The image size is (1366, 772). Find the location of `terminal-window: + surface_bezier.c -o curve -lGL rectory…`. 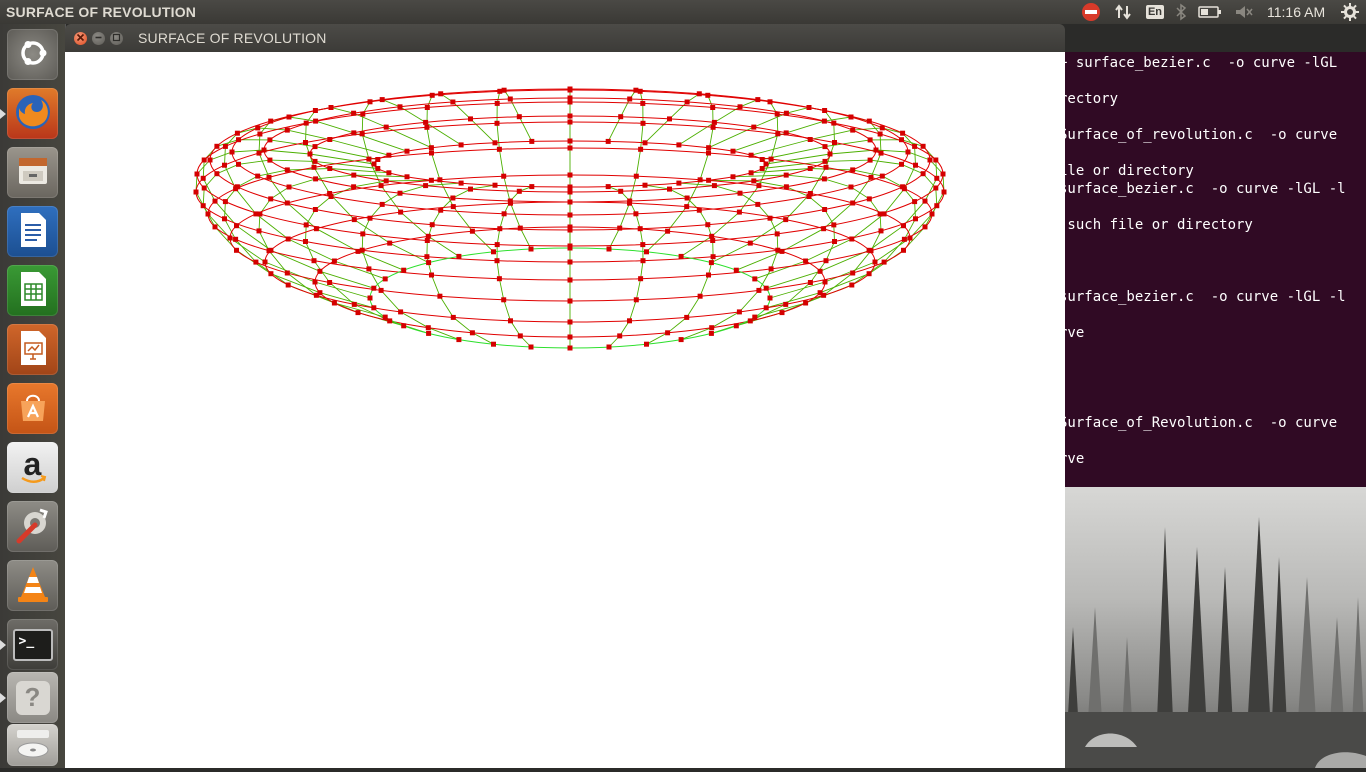

terminal-window: + surface_bezier.c -o curve -lGL rectory… is located at coordinates (1215, 269).